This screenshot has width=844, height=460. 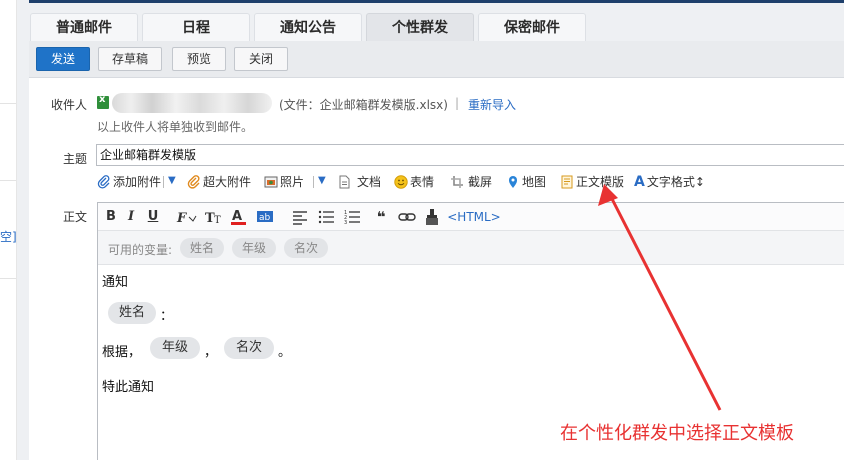 I want to click on body-variable-name: 姓名, so click(x=132, y=313).